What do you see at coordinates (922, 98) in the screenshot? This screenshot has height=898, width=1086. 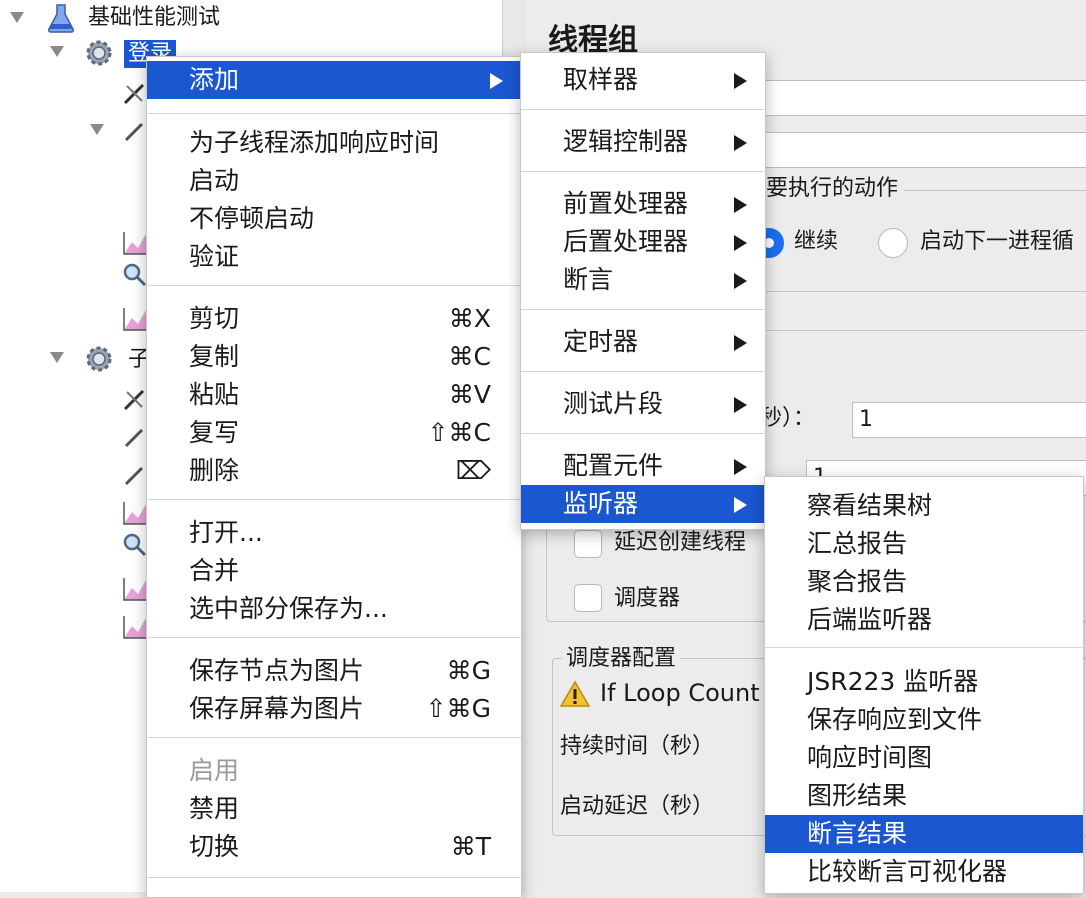 I see `name-field` at bounding box center [922, 98].